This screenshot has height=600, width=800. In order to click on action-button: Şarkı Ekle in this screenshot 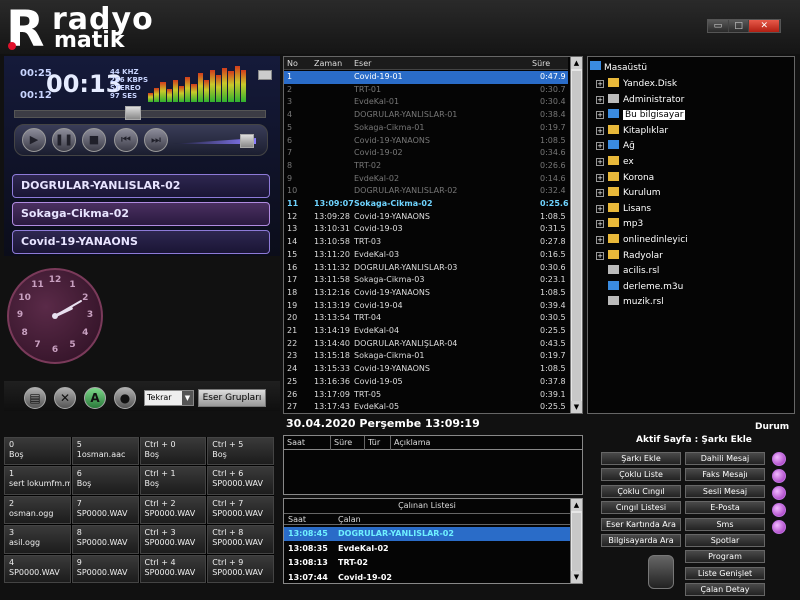, I will do `click(641, 458)`.